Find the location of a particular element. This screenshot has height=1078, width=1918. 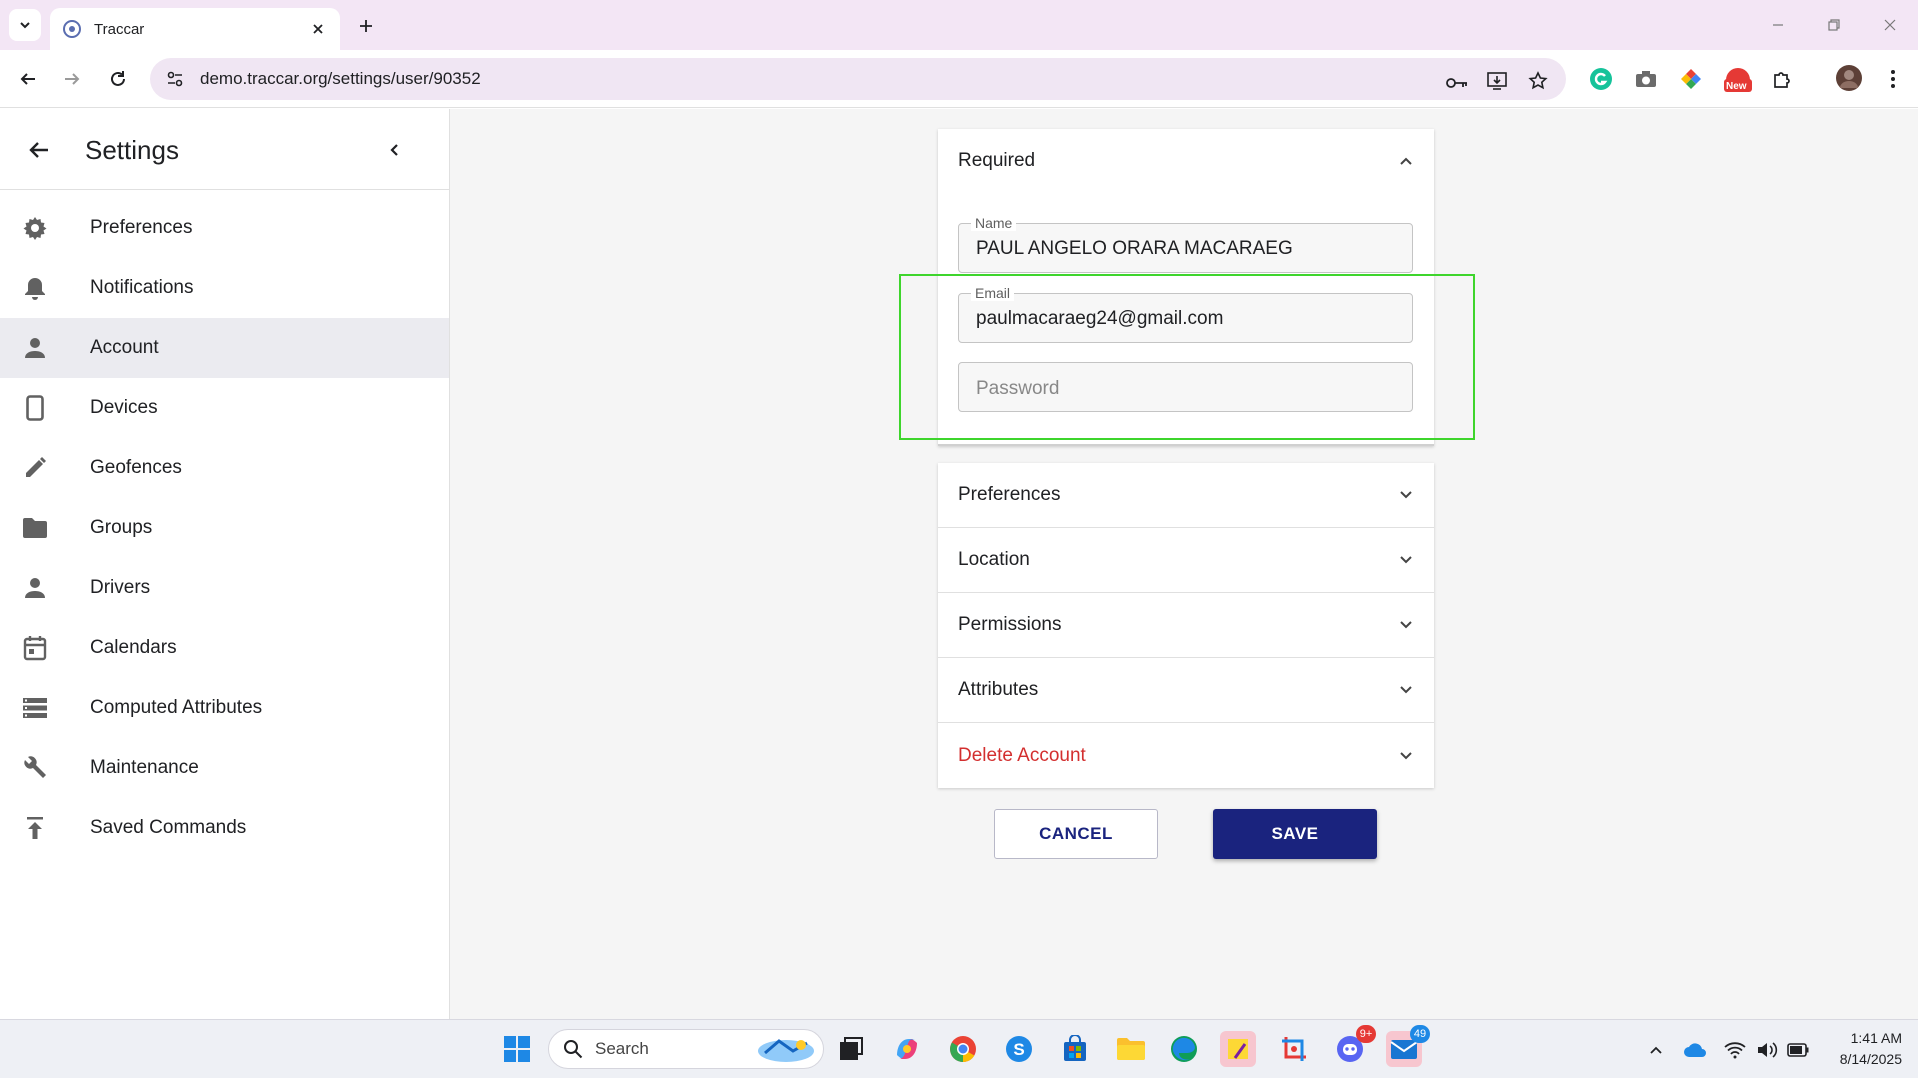

sidebar-item-computed-attributes: Computed Attributes is located at coordinates (224, 708).